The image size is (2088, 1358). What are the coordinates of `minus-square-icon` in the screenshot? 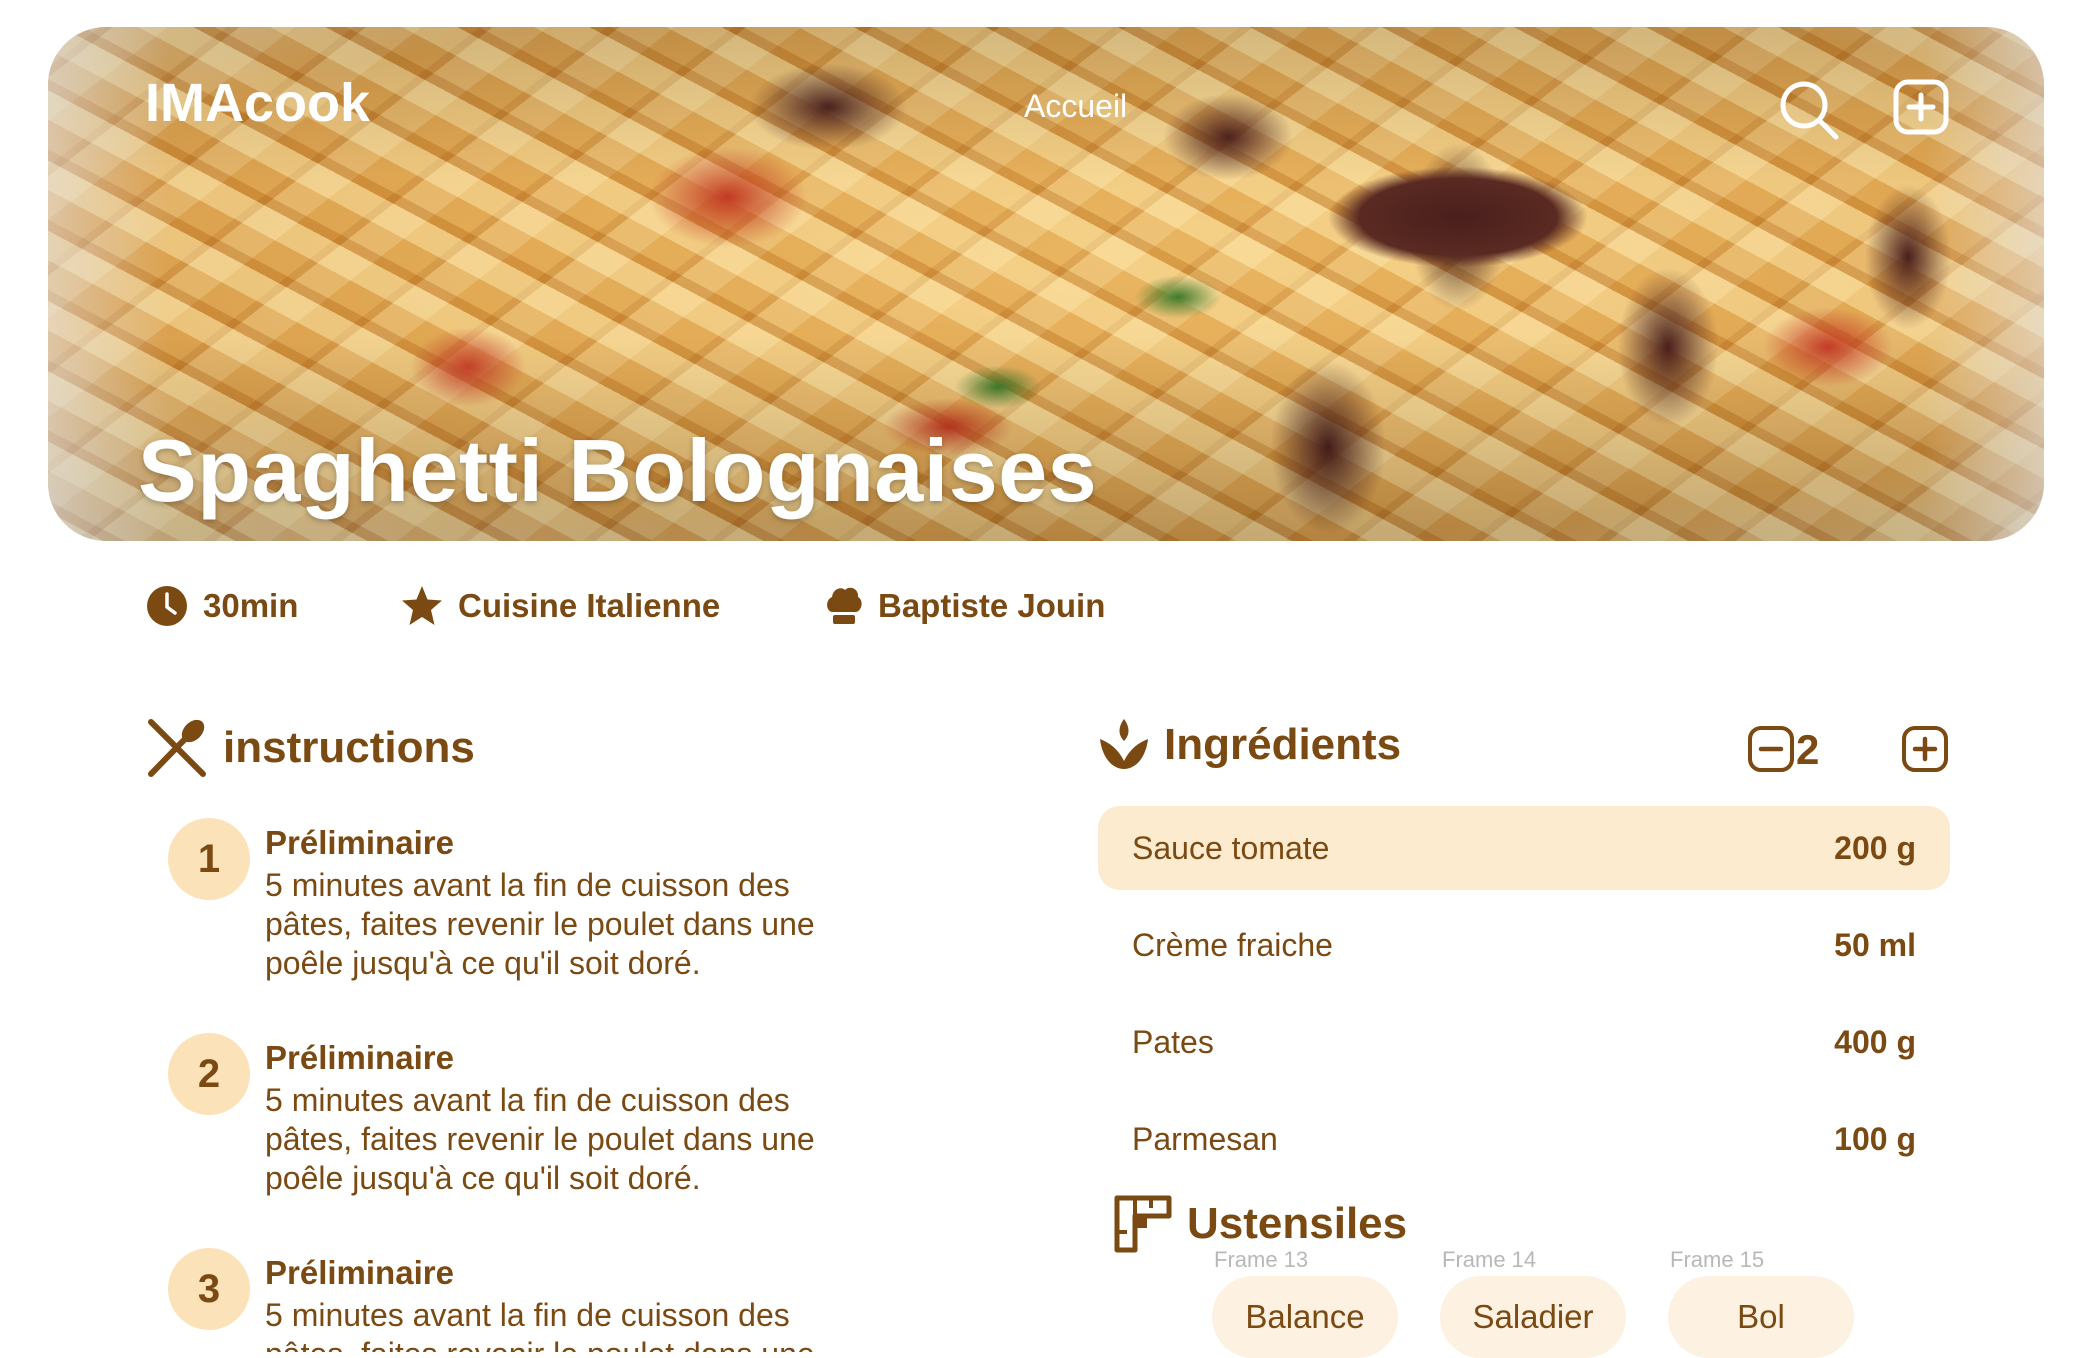 It's located at (1771, 749).